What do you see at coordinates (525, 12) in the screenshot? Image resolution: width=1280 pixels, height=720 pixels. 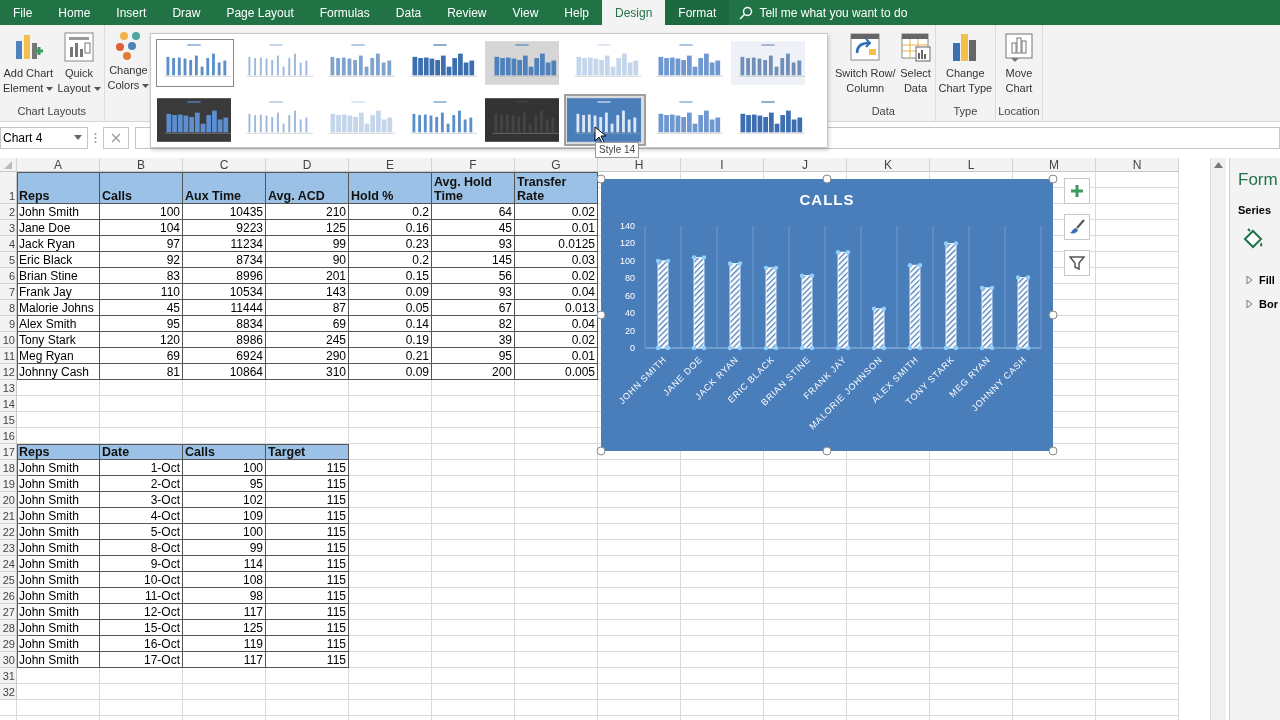 I see `ribbon-tab: View` at bounding box center [525, 12].